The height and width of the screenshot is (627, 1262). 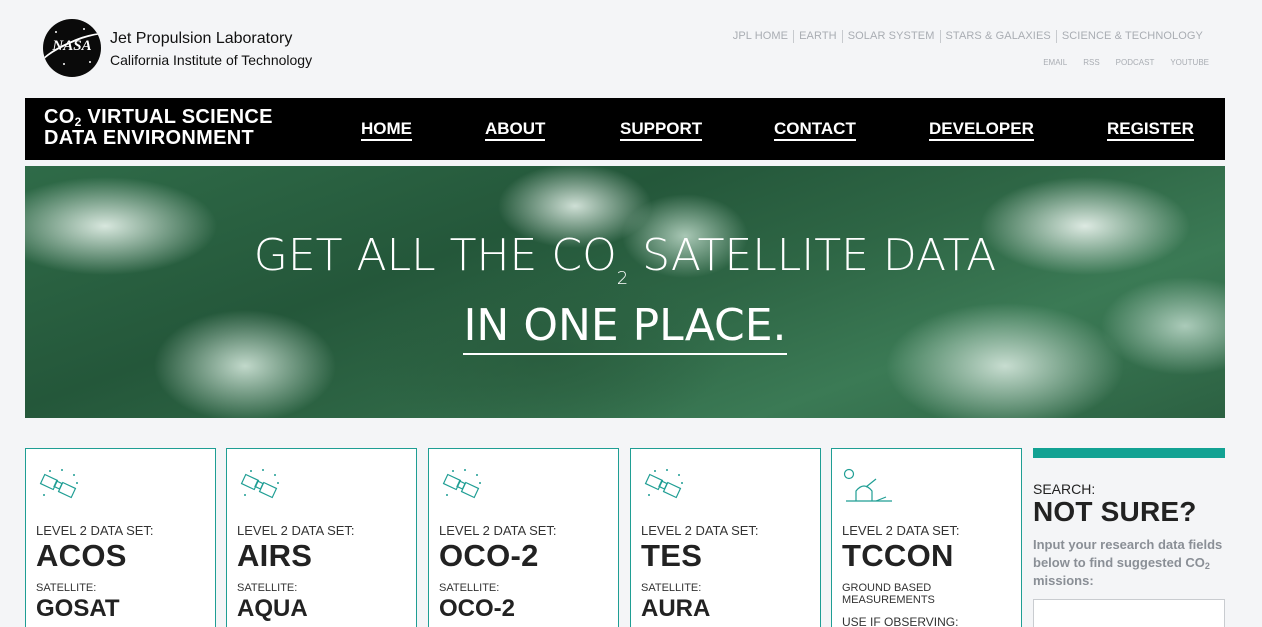 What do you see at coordinates (867, 485) in the screenshot?
I see `observatory-icon` at bounding box center [867, 485].